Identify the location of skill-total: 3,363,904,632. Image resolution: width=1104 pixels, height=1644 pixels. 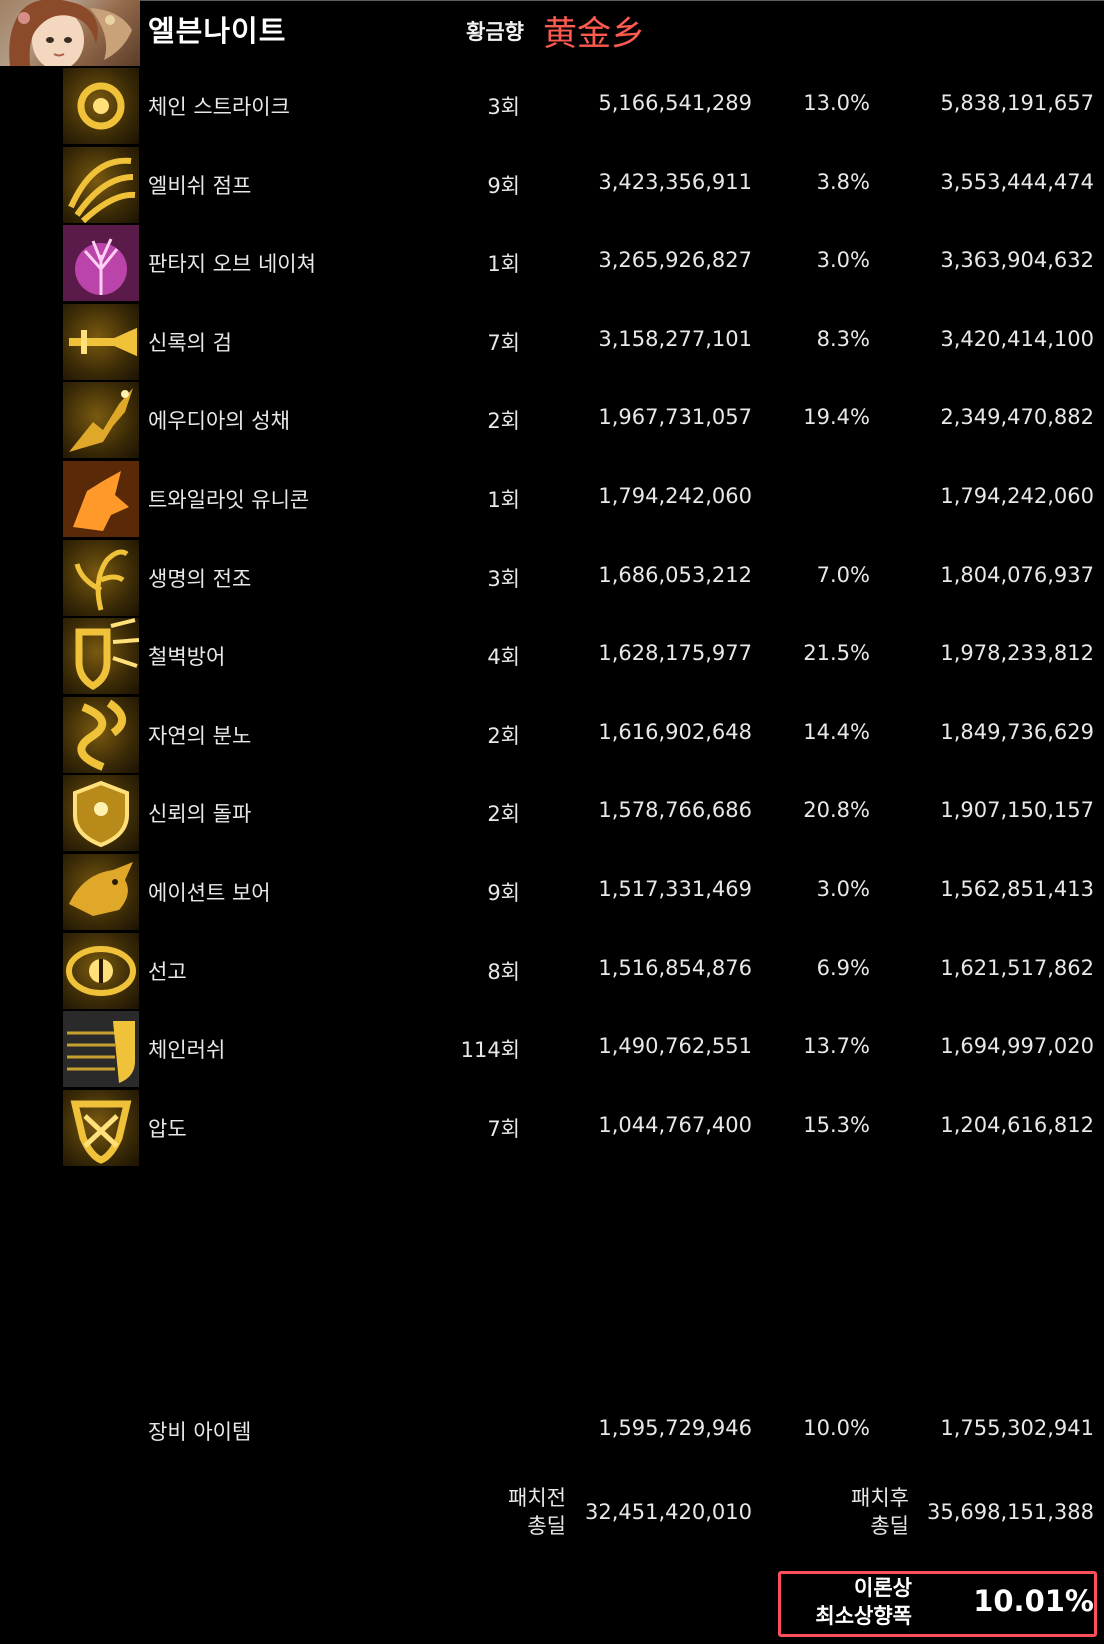
(1017, 260).